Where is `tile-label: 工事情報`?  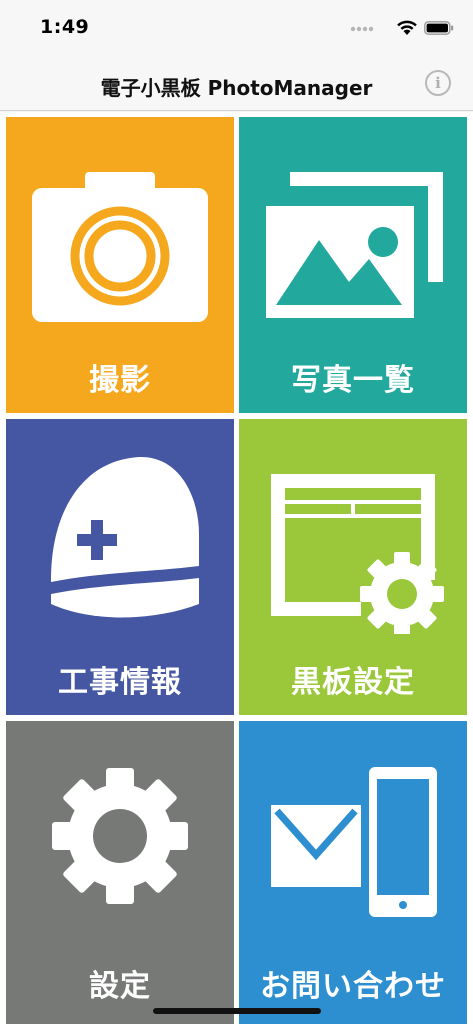 tile-label: 工事情報 is located at coordinates (120, 682).